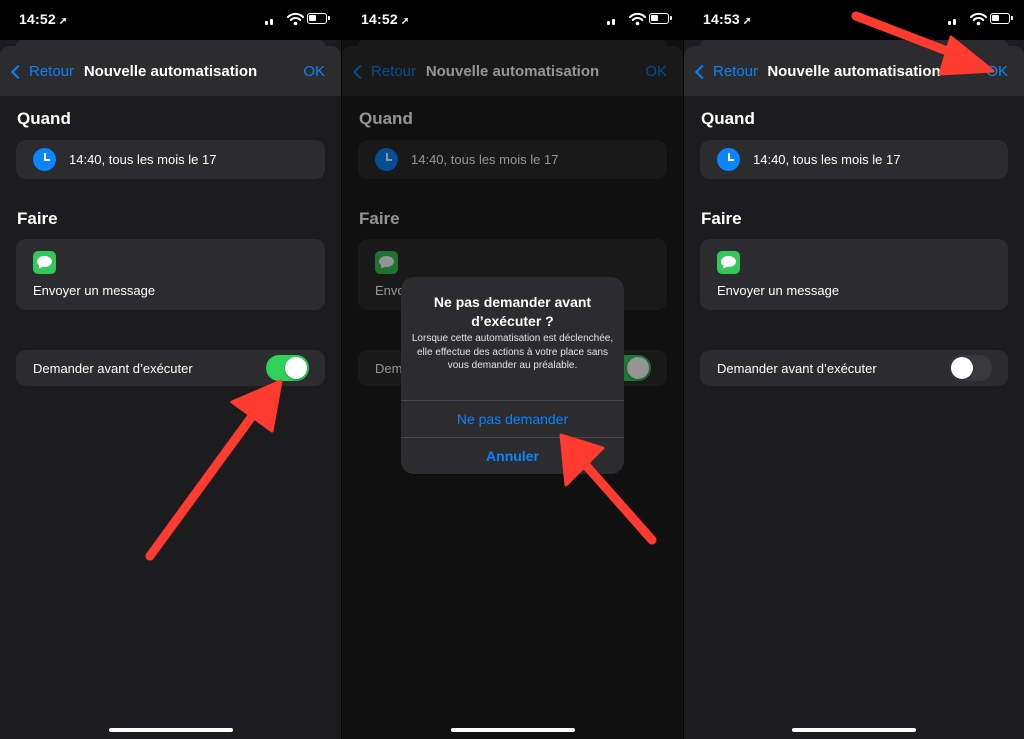 The image size is (1024, 739). I want to click on dont-ask-button: Ne pas demander, so click(512, 418).